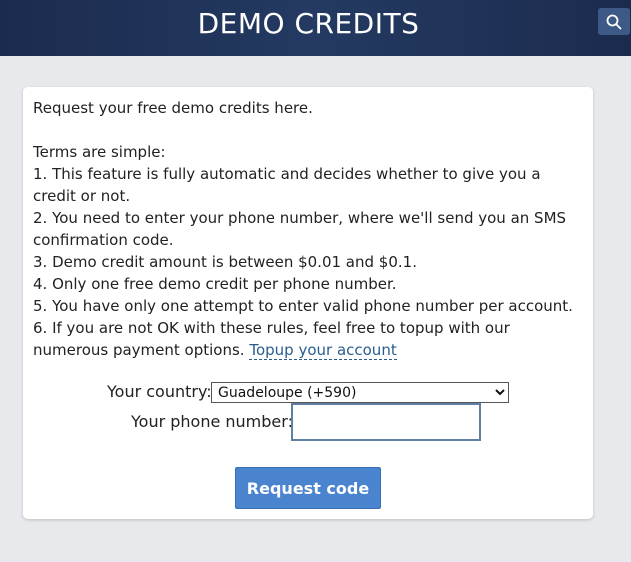  Describe the element at coordinates (386, 422) in the screenshot. I see `phone-number-input` at that location.